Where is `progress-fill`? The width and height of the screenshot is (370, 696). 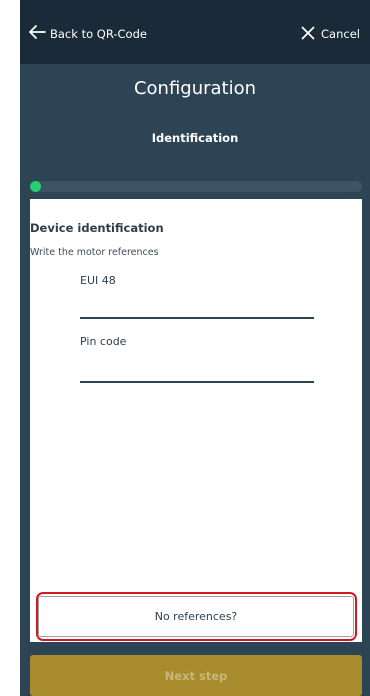 progress-fill is located at coordinates (35, 186).